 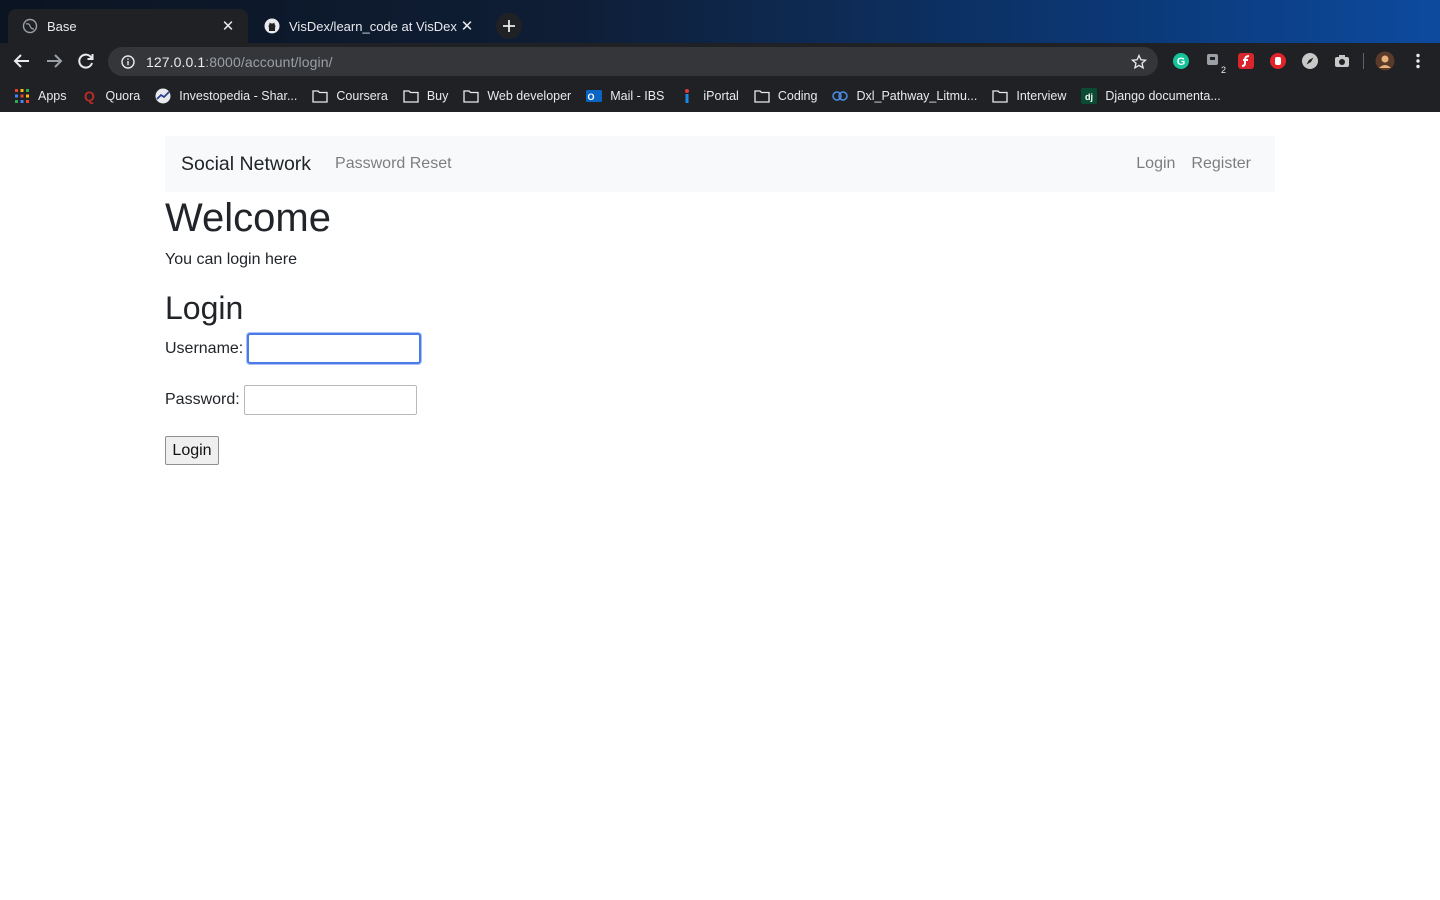 I want to click on kebab-menu-icon, so click(x=1418, y=61).